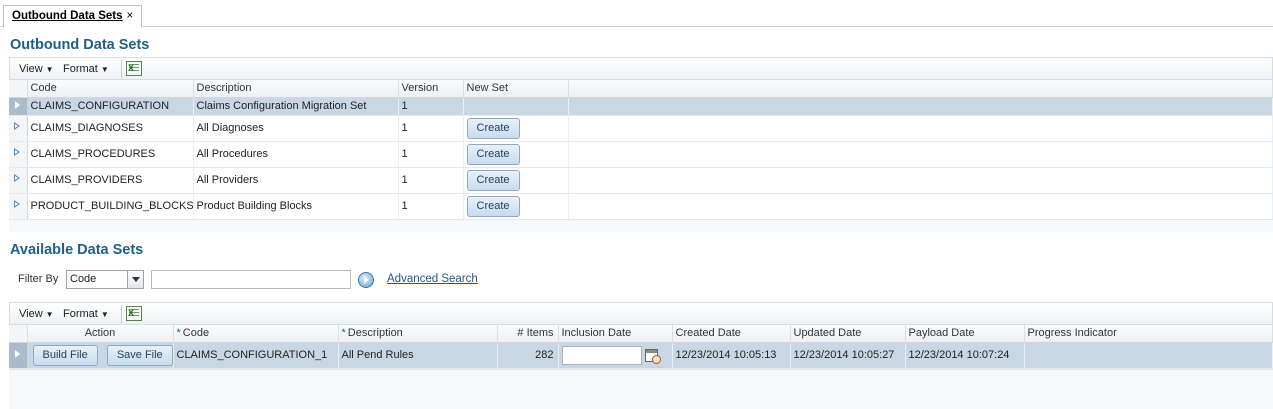 This screenshot has height=409, width=1273. What do you see at coordinates (528, 334) in the screenshot?
I see `header-items: # Items` at bounding box center [528, 334].